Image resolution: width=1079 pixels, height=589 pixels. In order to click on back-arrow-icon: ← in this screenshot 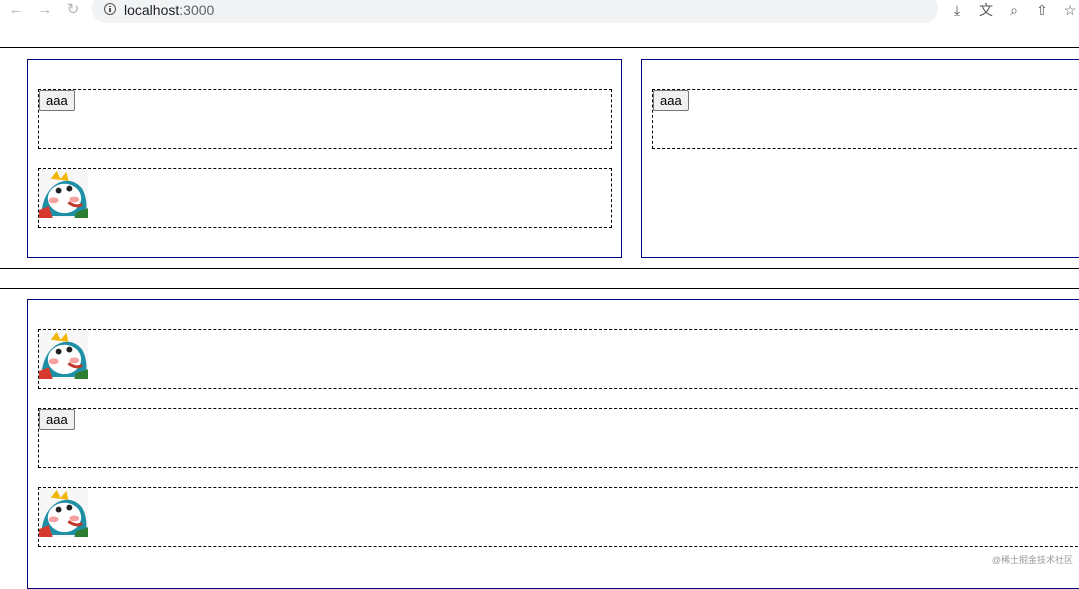, I will do `click(16, 10)`.